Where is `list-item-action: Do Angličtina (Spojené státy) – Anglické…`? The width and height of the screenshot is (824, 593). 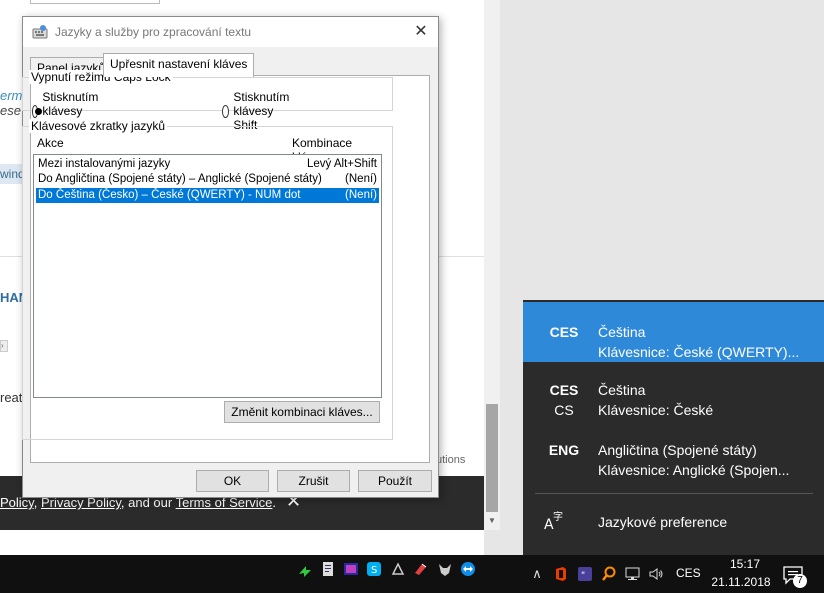 list-item-action: Do Angličtina (Spojené státy) – Anglické… is located at coordinates (180, 179).